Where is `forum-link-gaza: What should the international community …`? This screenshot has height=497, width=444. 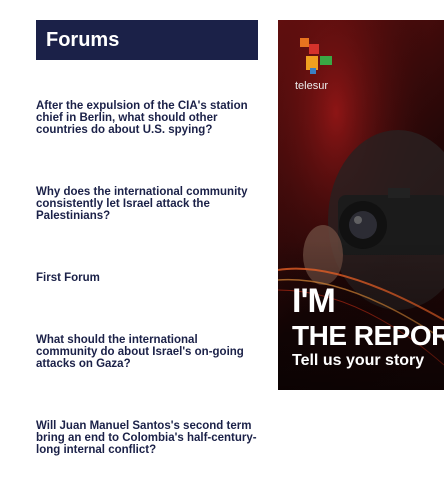 forum-link-gaza: What should the international community … is located at coordinates (147, 352).